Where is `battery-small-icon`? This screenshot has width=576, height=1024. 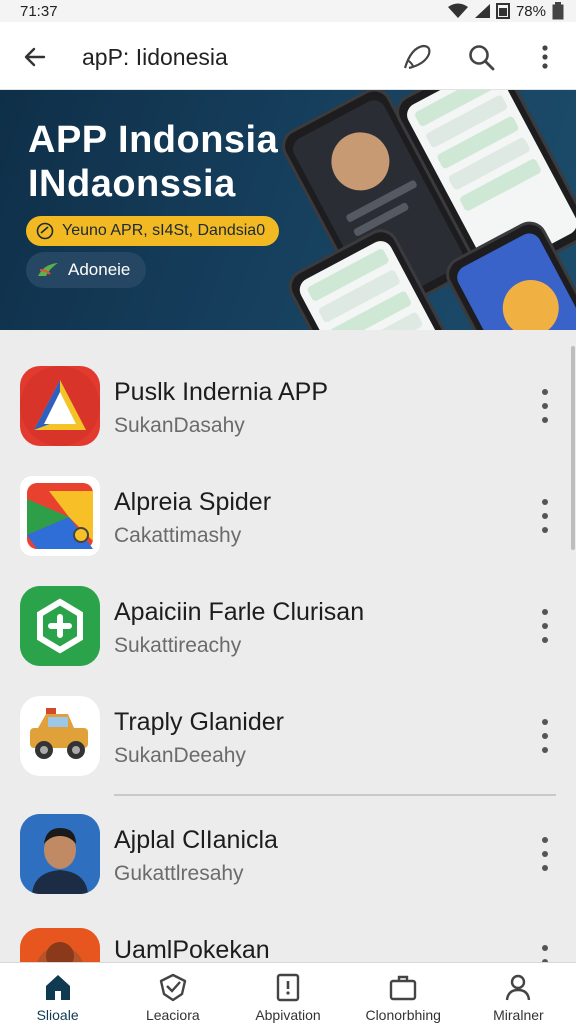
battery-small-icon is located at coordinates (502, 11).